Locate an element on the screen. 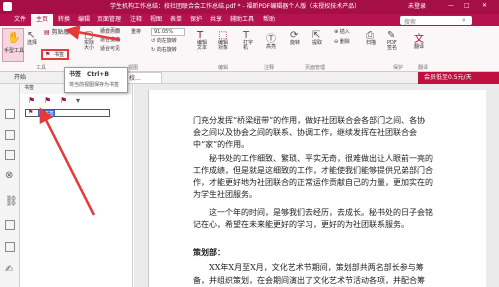 The width and height of the screenshot is (499, 287). arrow-to-bookmark-item is located at coordinates (67, 161).